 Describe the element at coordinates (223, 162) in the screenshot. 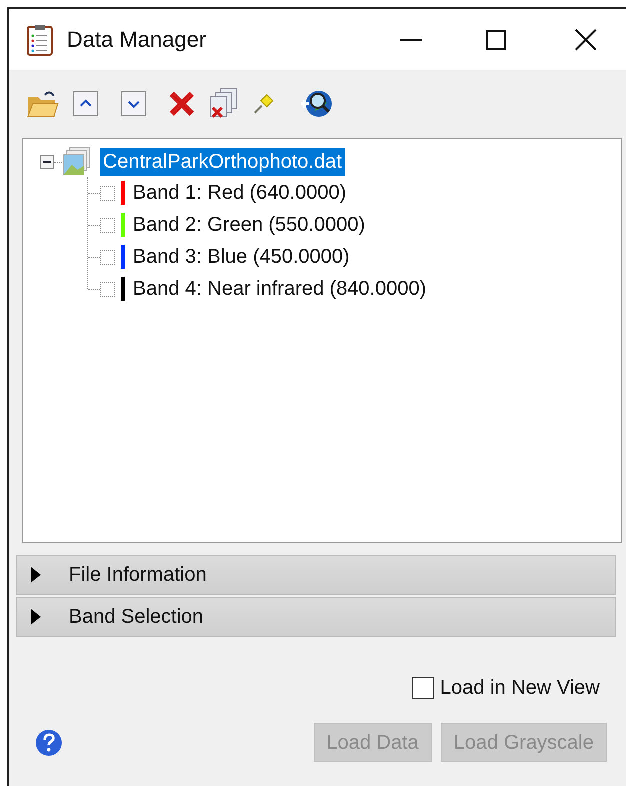

I see `tree-item: CentralParkOrthophoto.dat` at that location.